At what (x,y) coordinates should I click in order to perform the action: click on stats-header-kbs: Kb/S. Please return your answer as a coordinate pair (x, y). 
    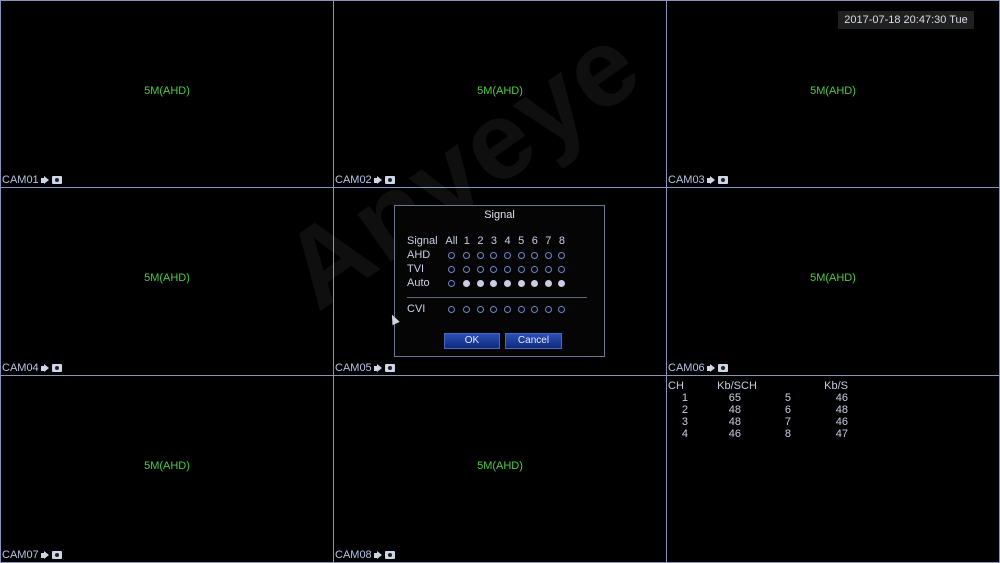
    Looking at the image, I should click on (729, 386).